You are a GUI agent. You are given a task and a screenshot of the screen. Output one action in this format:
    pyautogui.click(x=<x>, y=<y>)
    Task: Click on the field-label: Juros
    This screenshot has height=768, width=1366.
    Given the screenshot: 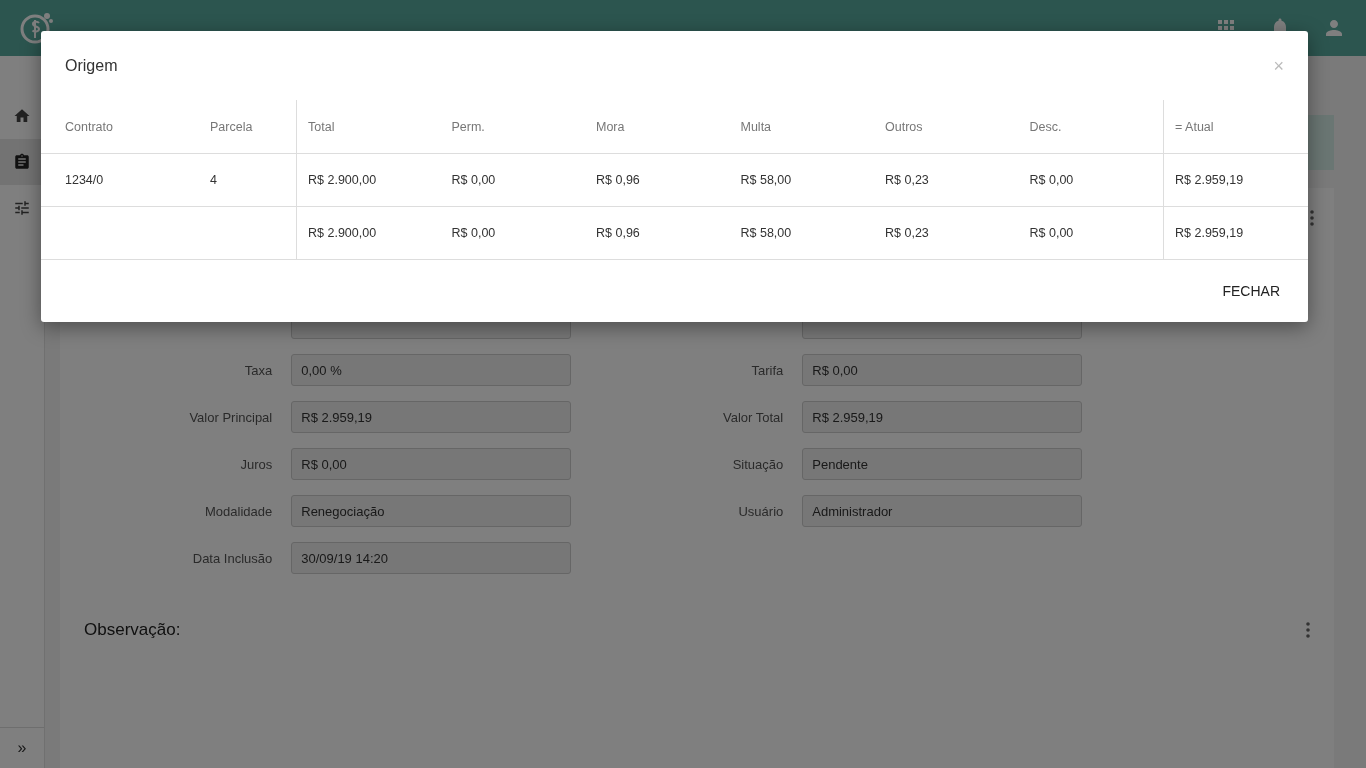 What is the action you would take?
    pyautogui.click(x=256, y=464)
    